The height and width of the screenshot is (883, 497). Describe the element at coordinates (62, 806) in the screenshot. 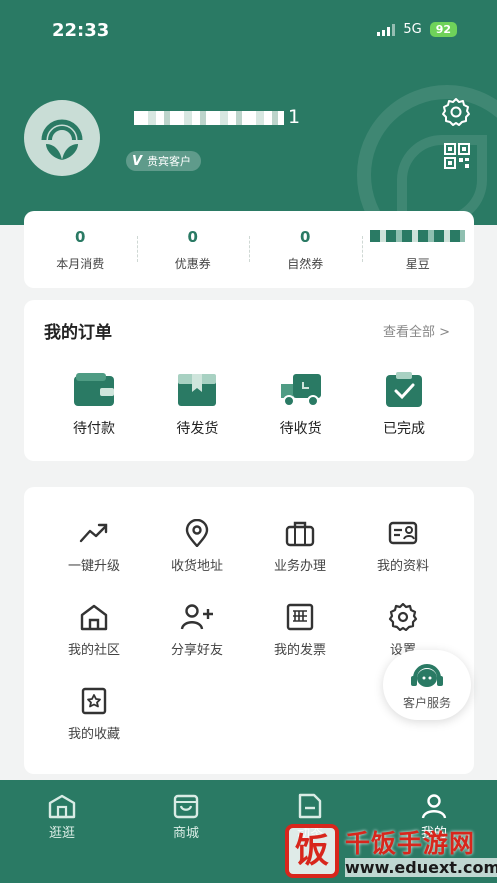

I see `store-icon` at that location.